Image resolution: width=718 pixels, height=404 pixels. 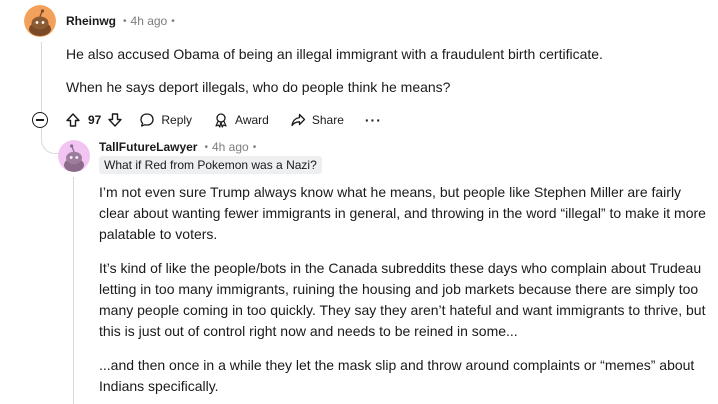 What do you see at coordinates (95, 120) in the screenshot?
I see `vote-count: 97` at bounding box center [95, 120].